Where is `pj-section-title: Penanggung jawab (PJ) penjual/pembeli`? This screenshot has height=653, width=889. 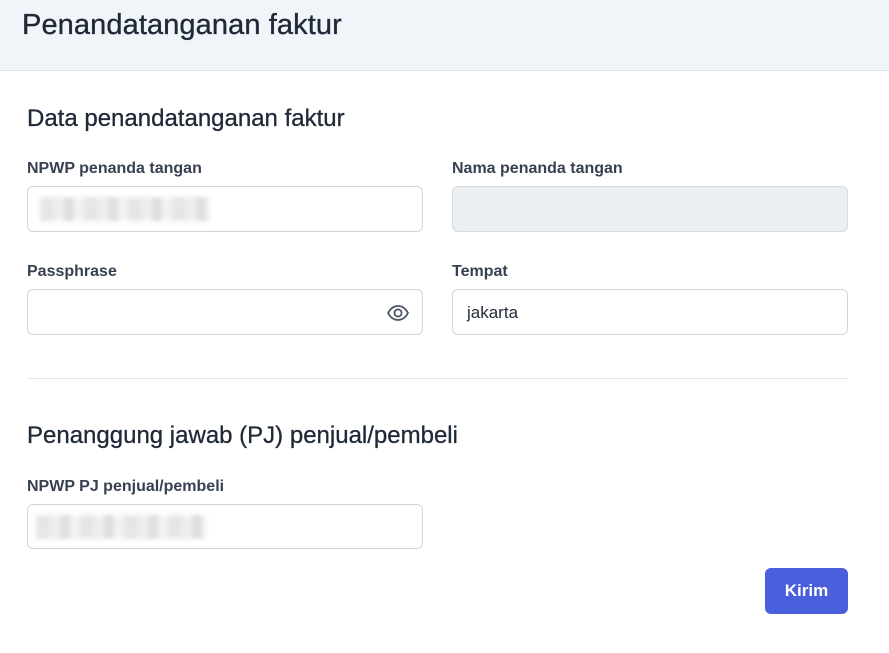 pj-section-title: Penanggung jawab (PJ) penjual/pembeli is located at coordinates (242, 435).